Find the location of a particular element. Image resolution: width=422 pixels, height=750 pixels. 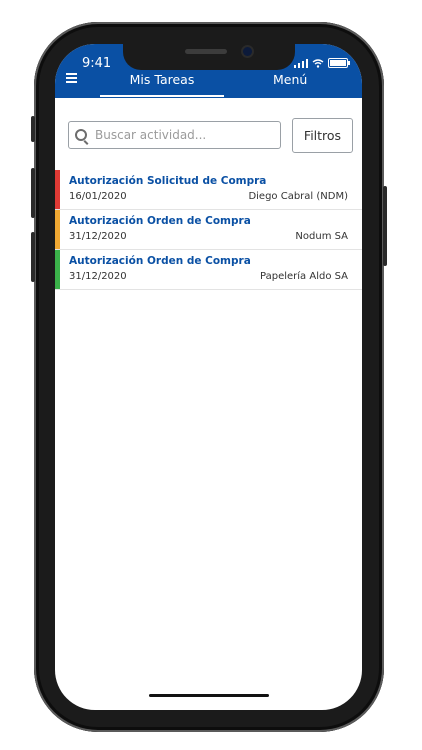

status-icons is located at coordinates (321, 63).